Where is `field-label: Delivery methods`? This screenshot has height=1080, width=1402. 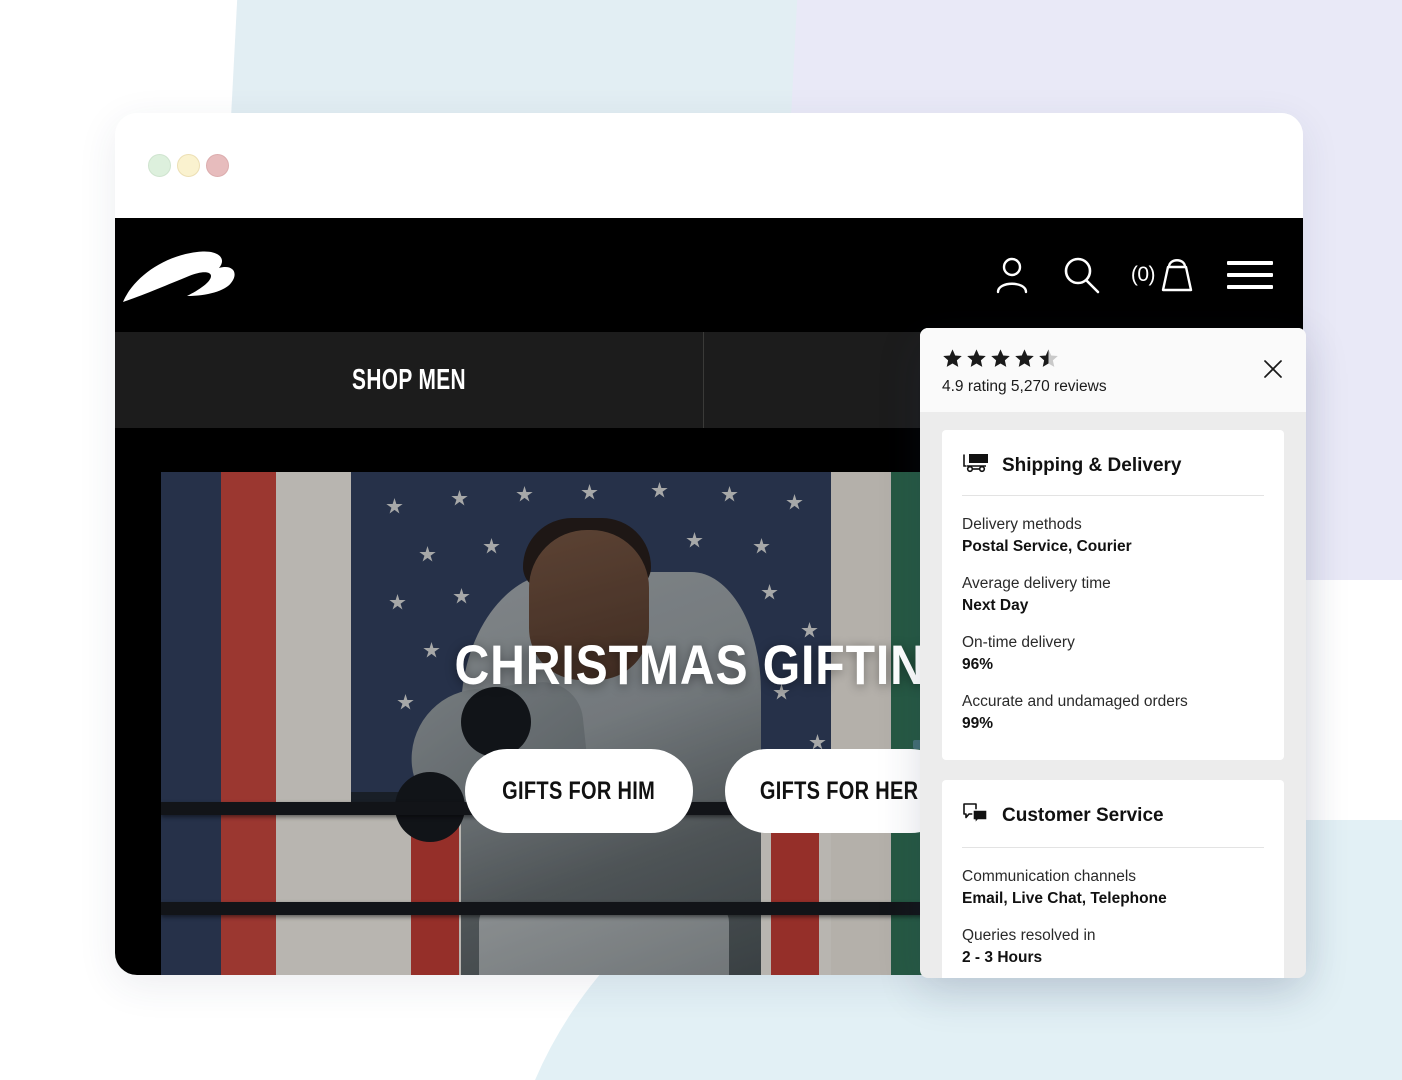 field-label: Delivery methods is located at coordinates (1022, 524).